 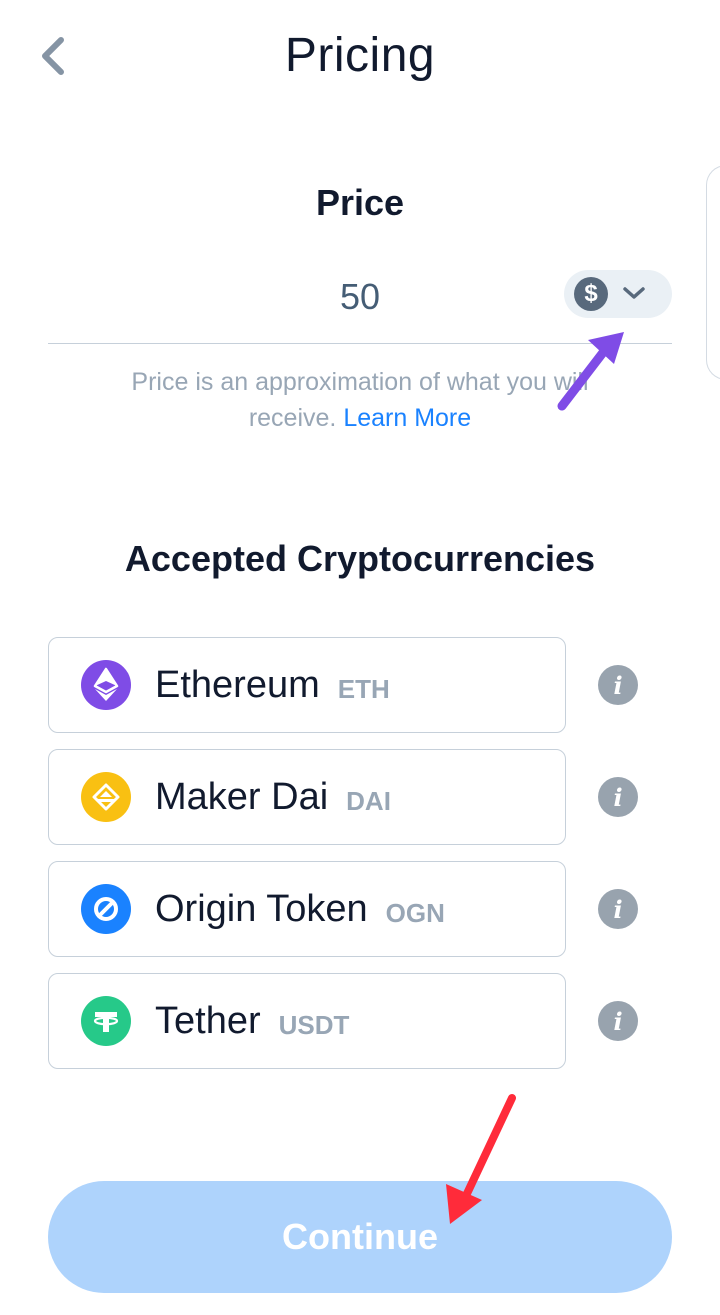 I want to click on list-item: Origin Token OGN i, so click(x=348, y=909).